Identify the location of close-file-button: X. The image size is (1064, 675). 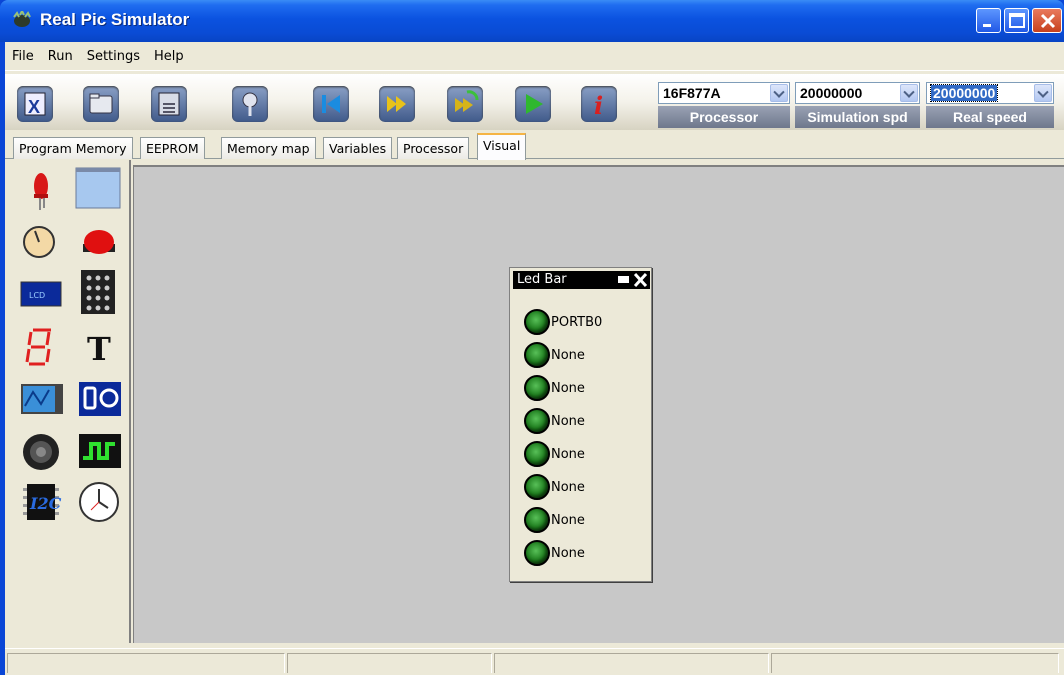
(35, 104).